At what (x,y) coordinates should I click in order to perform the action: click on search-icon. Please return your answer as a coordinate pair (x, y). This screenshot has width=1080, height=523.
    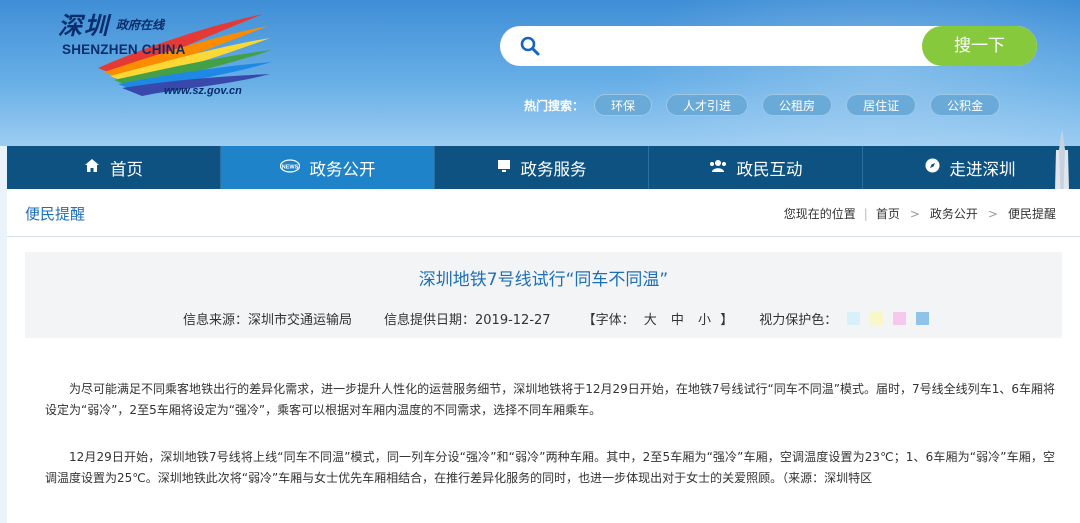
    Looking at the image, I should click on (530, 46).